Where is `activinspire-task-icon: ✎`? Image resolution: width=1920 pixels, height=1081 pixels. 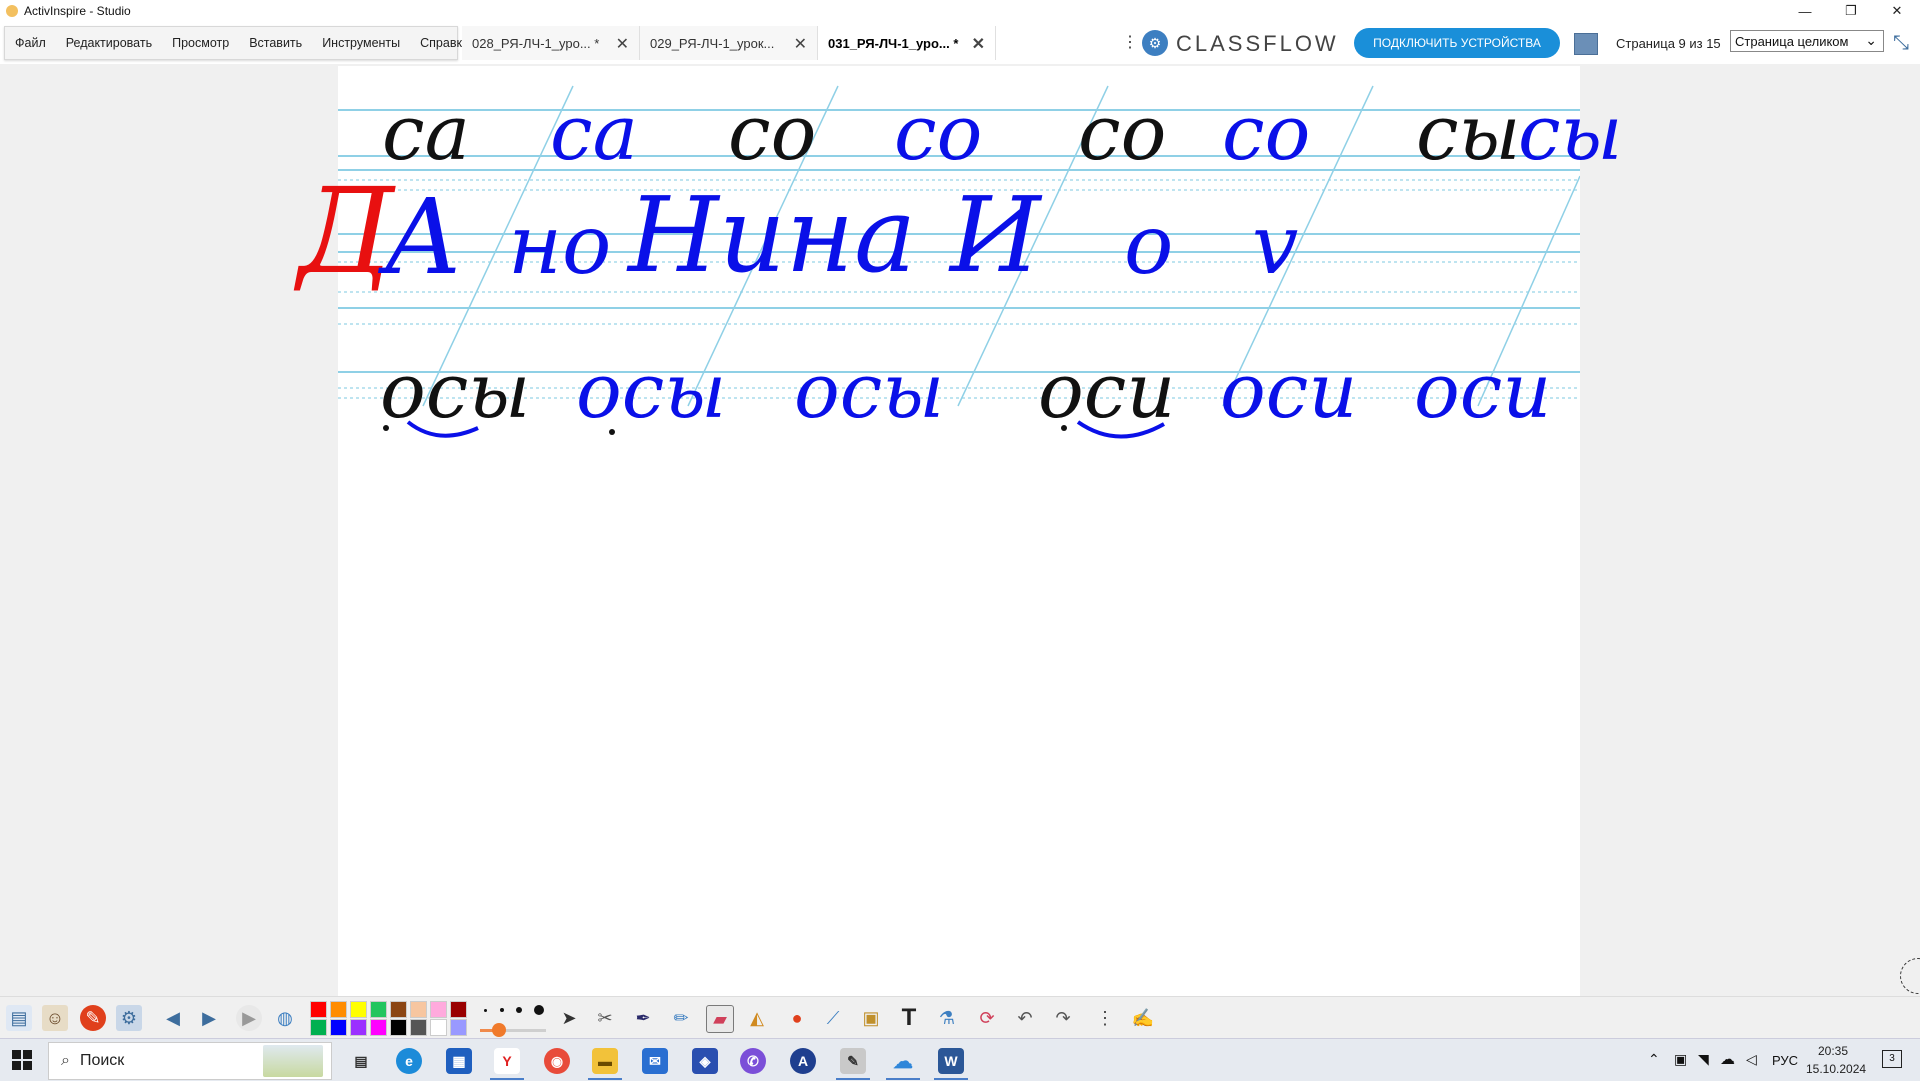 activinspire-task-icon: ✎ is located at coordinates (853, 1061).